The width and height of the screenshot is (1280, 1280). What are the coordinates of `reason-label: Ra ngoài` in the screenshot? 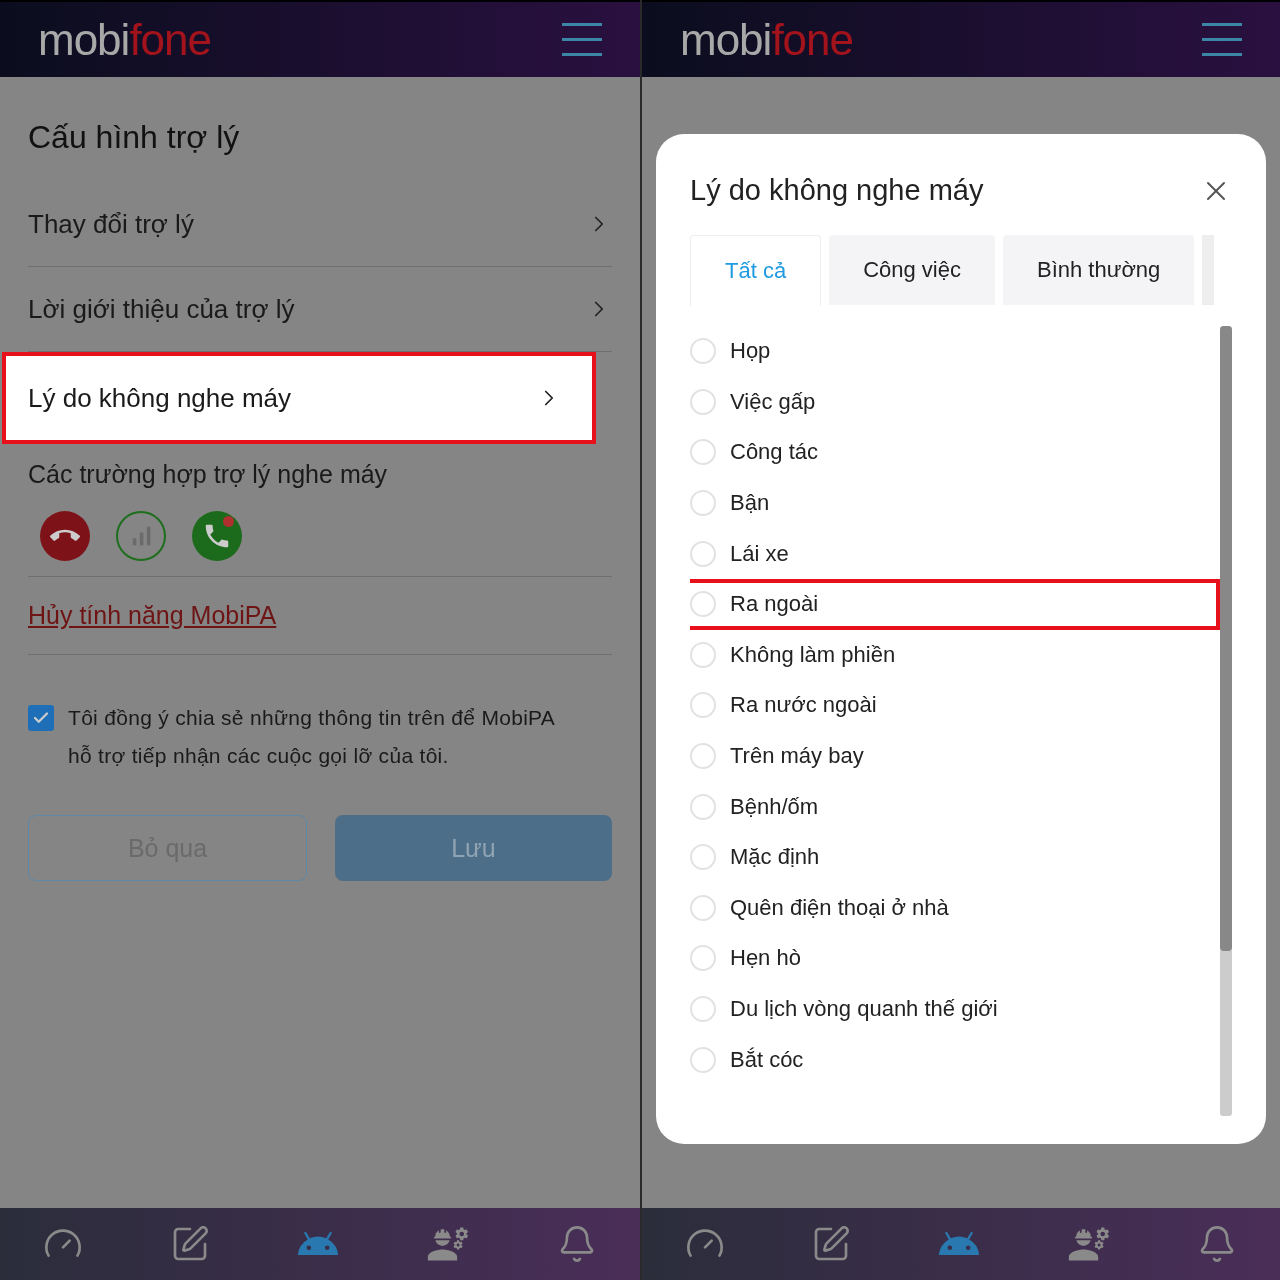 It's located at (774, 604).